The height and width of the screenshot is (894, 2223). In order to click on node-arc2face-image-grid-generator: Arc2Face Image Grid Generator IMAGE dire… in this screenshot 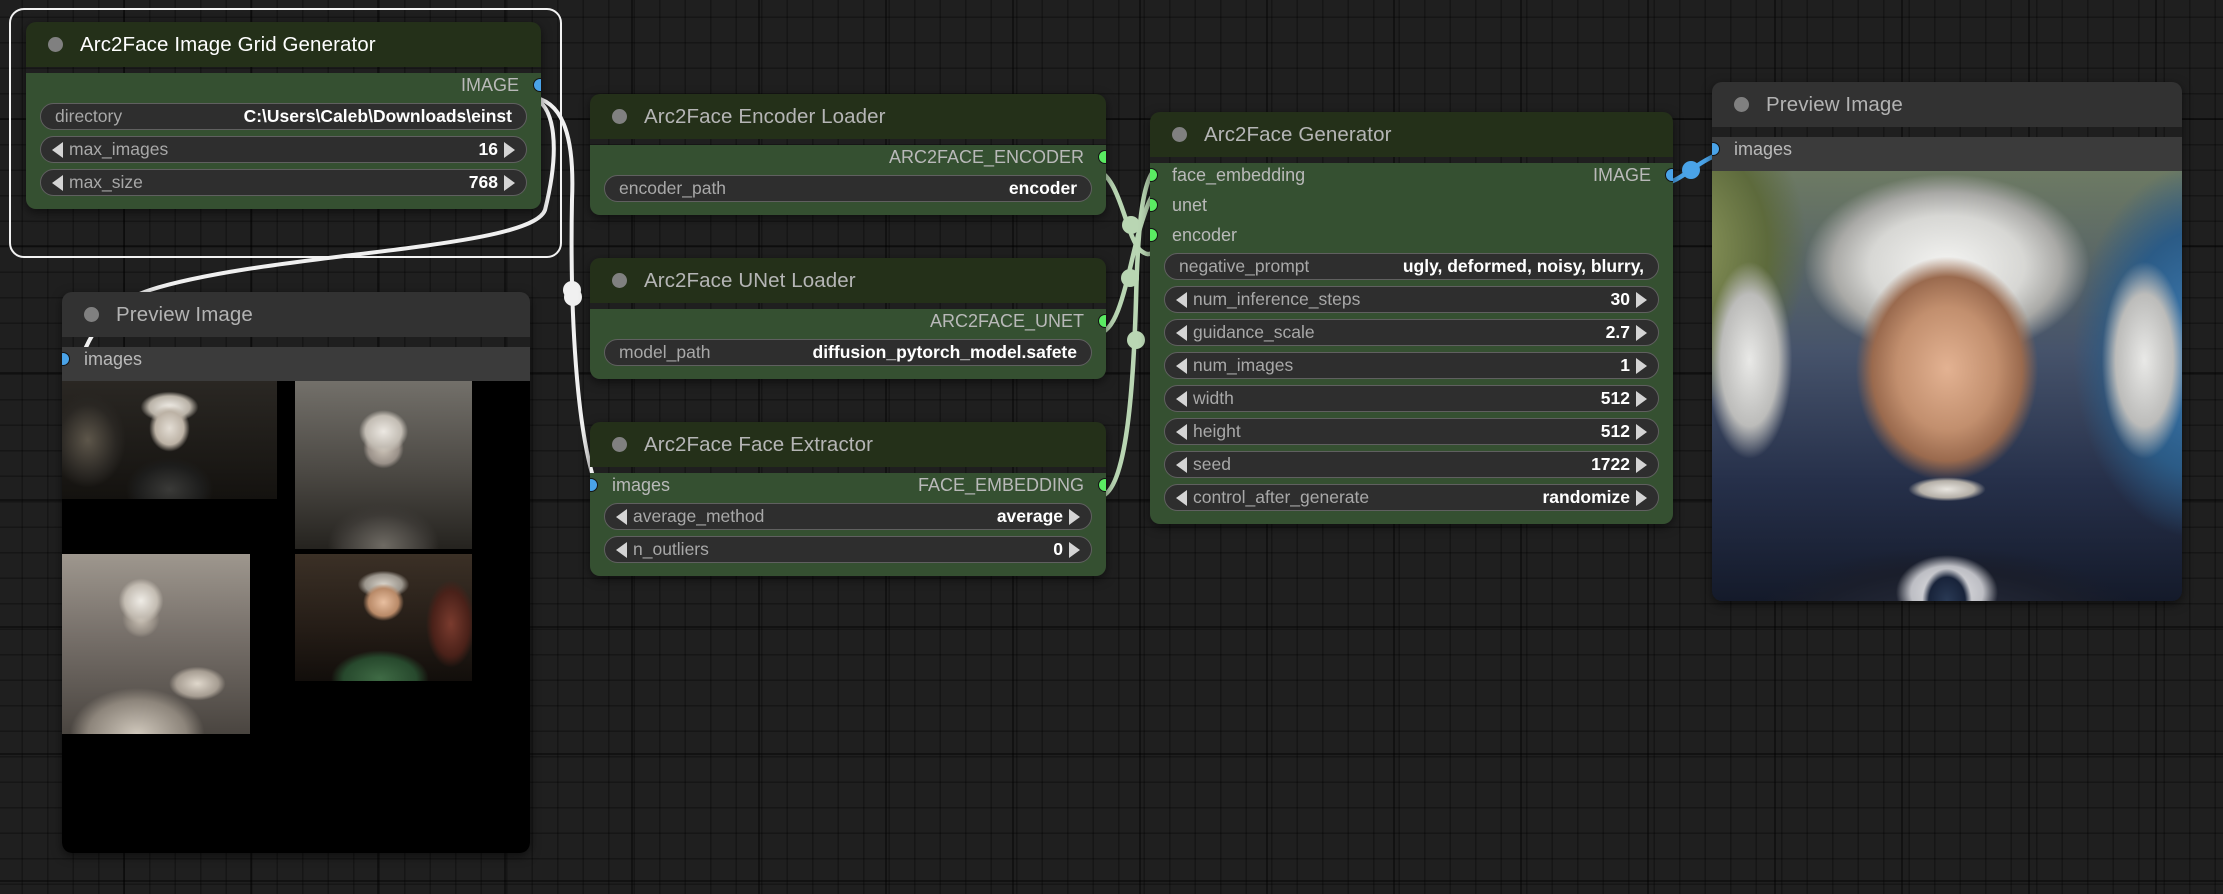, I will do `click(283, 115)`.